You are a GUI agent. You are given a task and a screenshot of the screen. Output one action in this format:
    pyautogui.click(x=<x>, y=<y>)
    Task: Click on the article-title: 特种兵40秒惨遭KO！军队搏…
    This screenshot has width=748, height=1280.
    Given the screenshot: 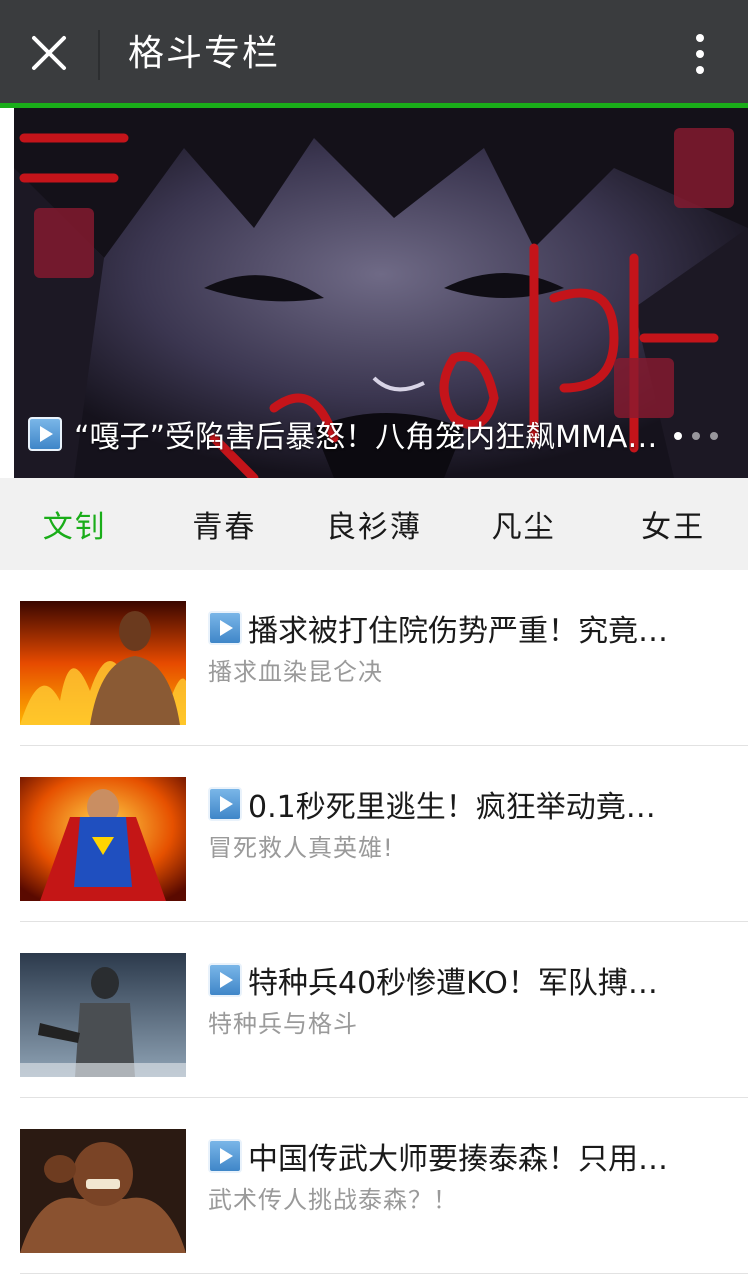 What is the action you would take?
    pyautogui.click(x=453, y=983)
    